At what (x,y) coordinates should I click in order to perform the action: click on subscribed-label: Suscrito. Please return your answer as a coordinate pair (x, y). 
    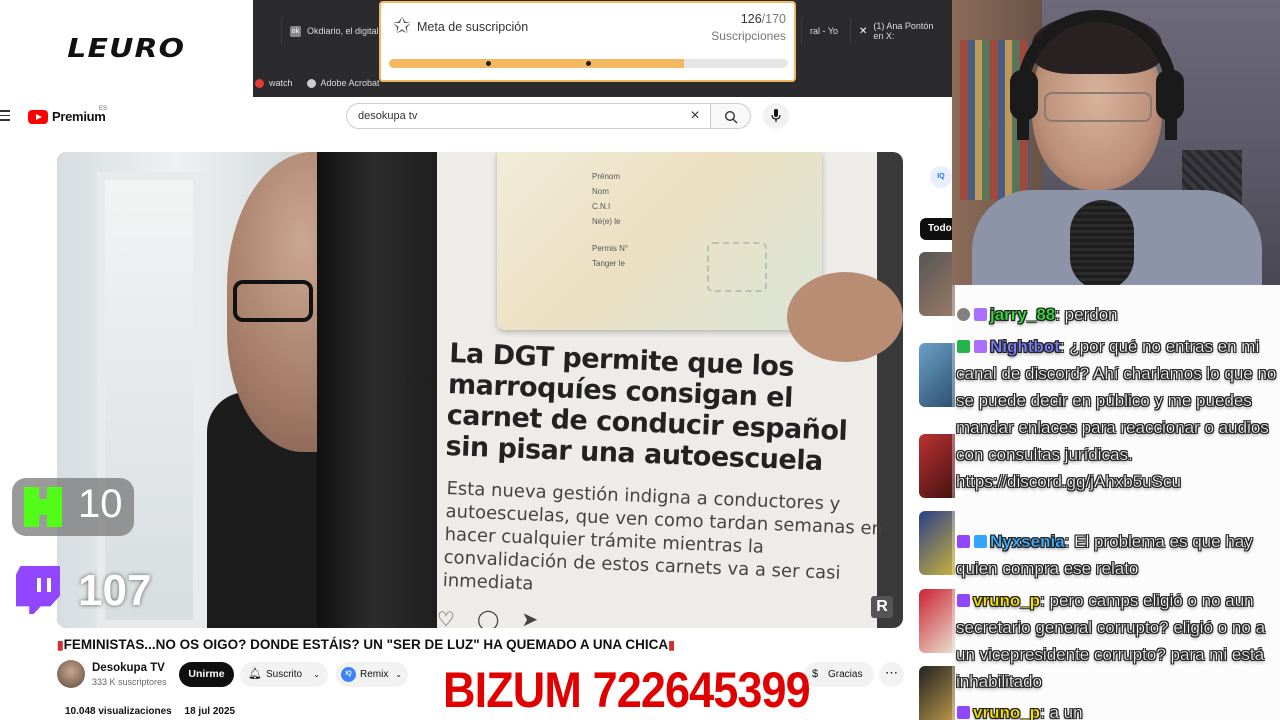
    Looking at the image, I should click on (284, 674).